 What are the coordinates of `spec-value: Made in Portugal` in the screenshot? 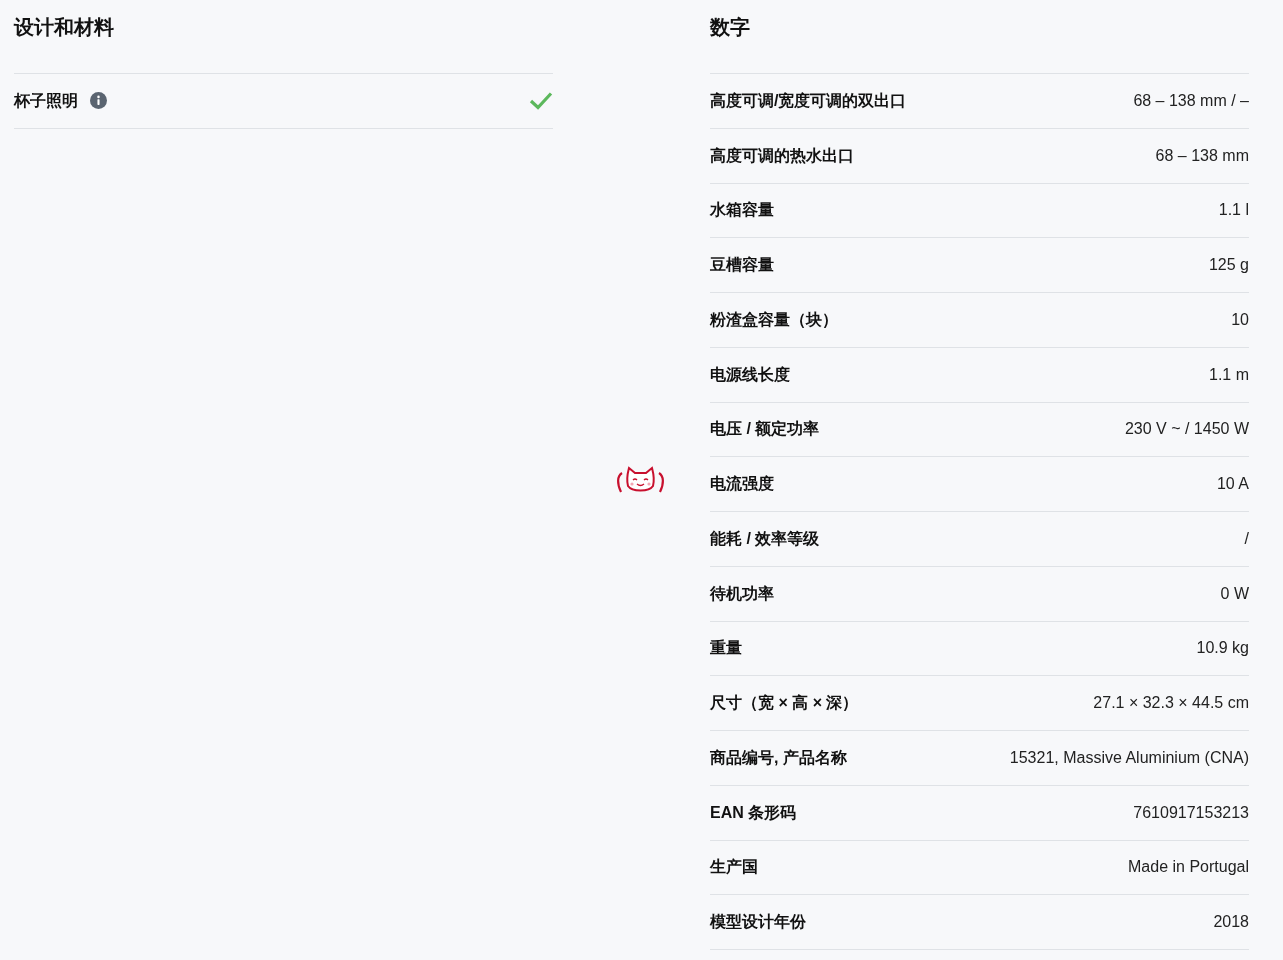 It's located at (1188, 867).